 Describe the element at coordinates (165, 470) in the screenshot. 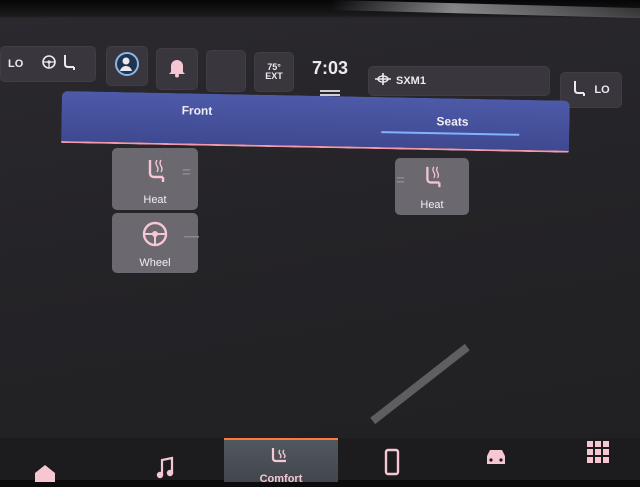

I see `music-icon` at that location.